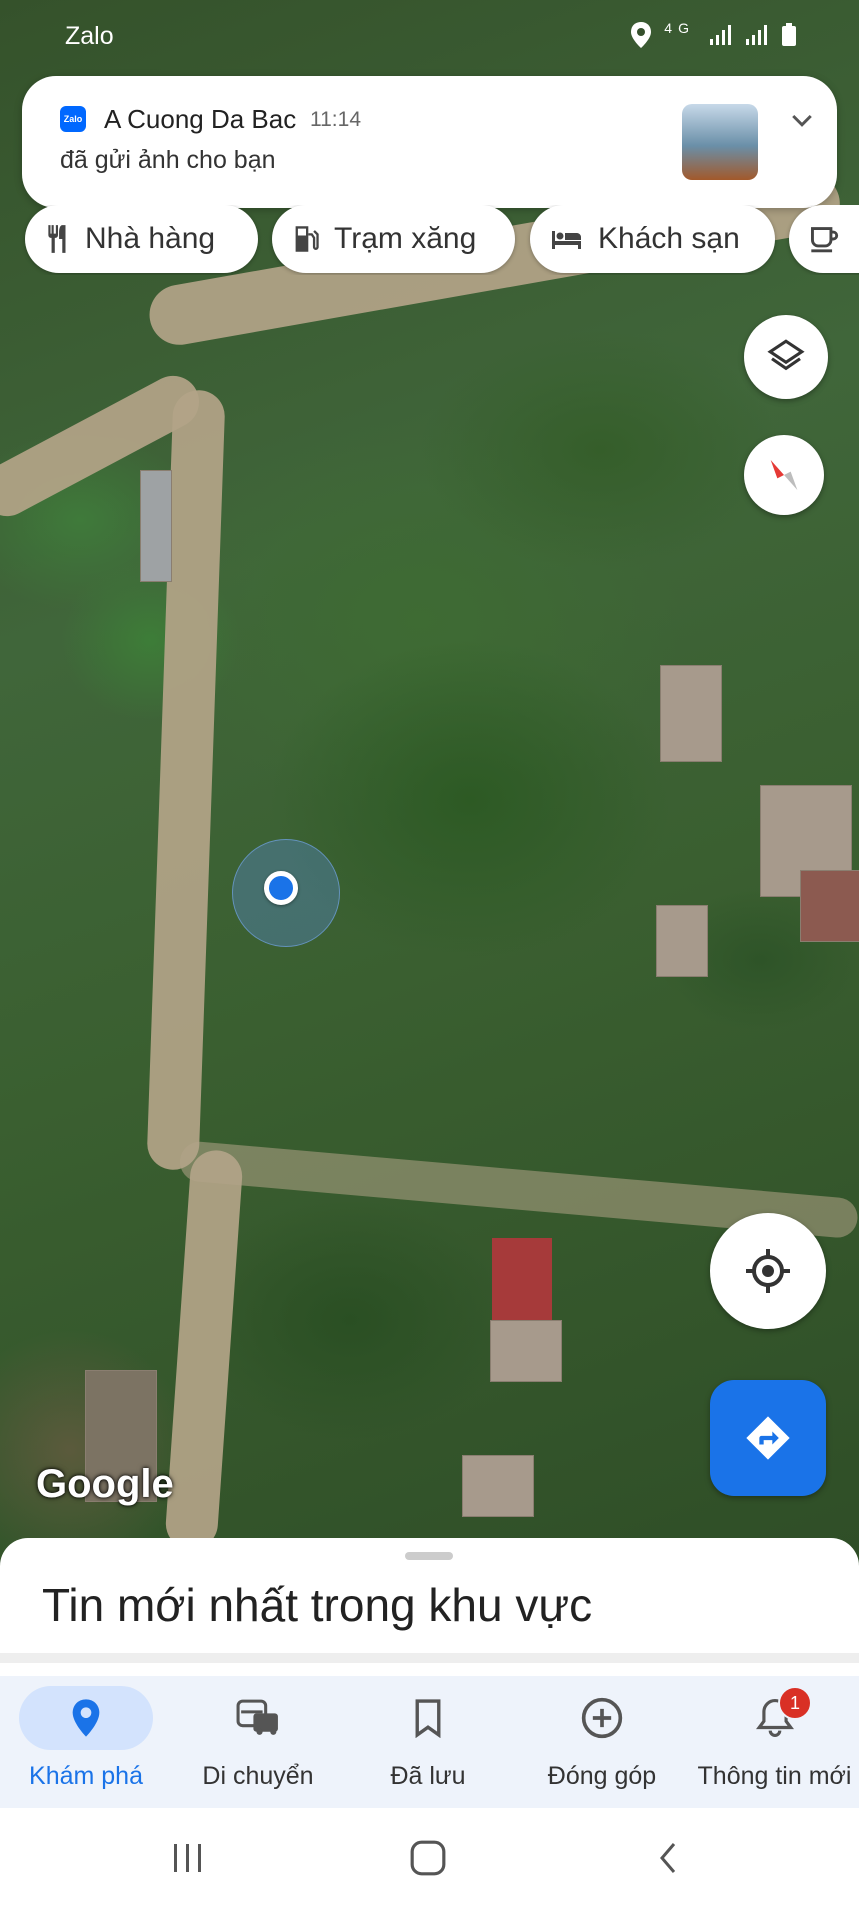  What do you see at coordinates (405, 238) in the screenshot?
I see `chip-label: Trạm xăng` at bounding box center [405, 238].